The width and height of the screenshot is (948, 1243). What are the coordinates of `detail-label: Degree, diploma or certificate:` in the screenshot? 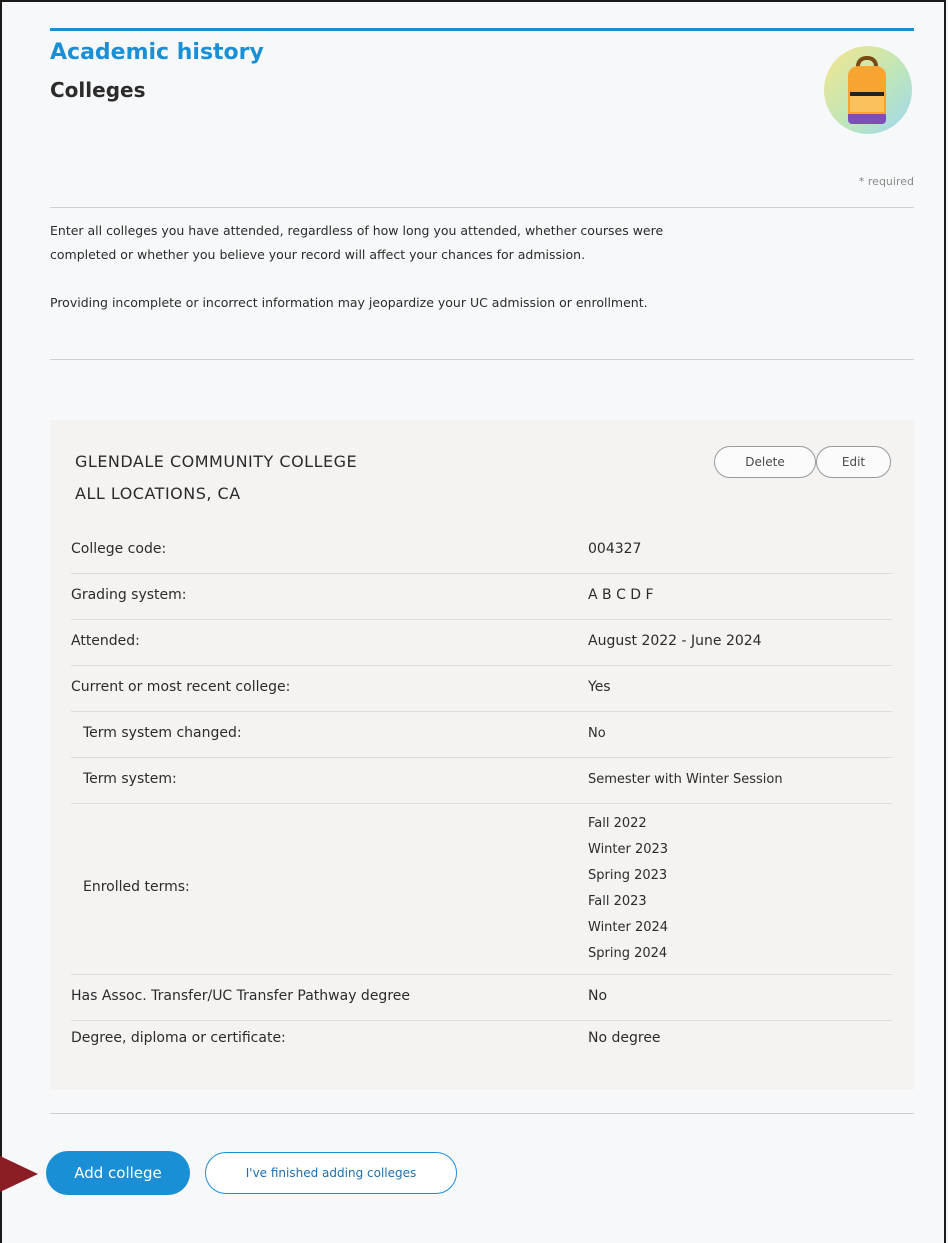 It's located at (178, 1038).